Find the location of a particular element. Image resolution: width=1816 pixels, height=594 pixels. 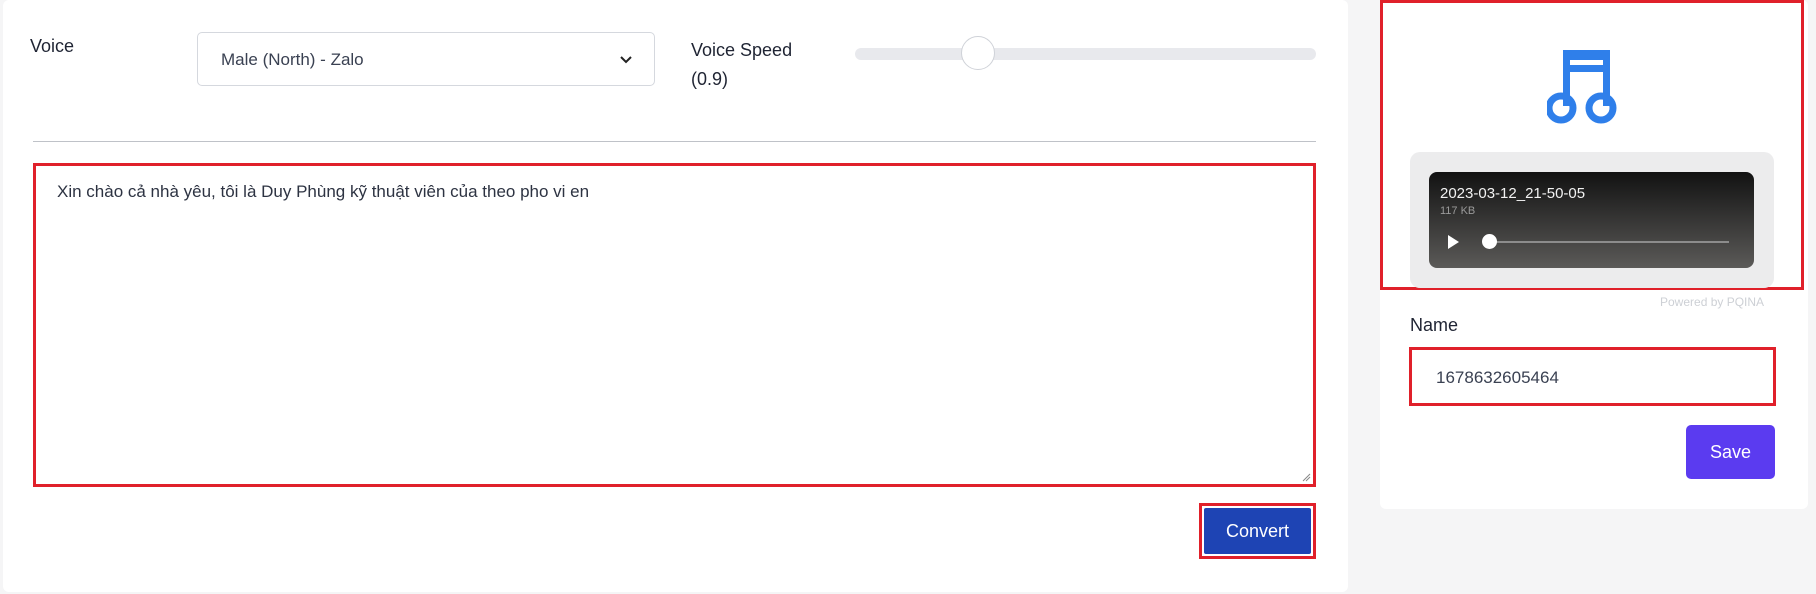

name-input: 1678632605464 is located at coordinates (1592, 376).